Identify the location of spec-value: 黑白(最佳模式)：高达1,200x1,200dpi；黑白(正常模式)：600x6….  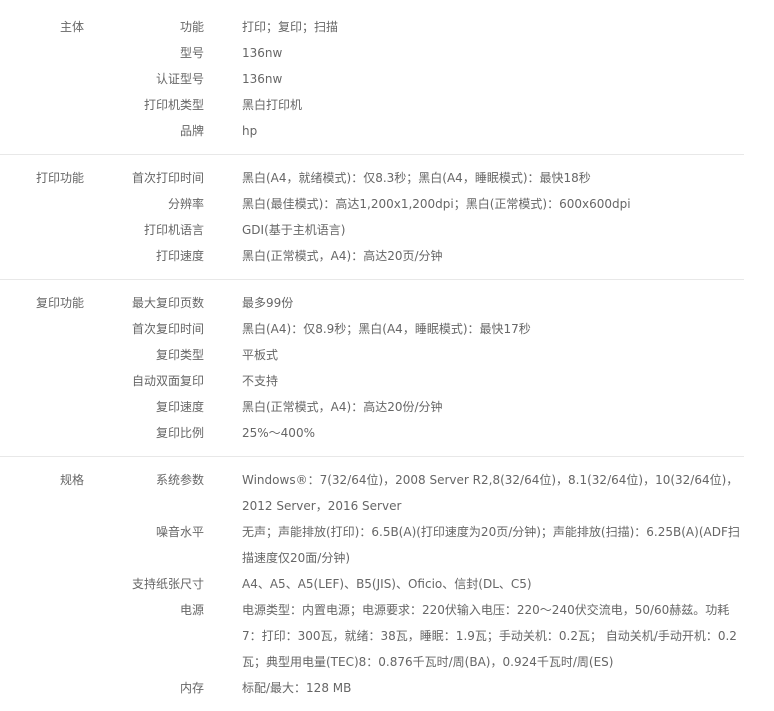
(436, 204).